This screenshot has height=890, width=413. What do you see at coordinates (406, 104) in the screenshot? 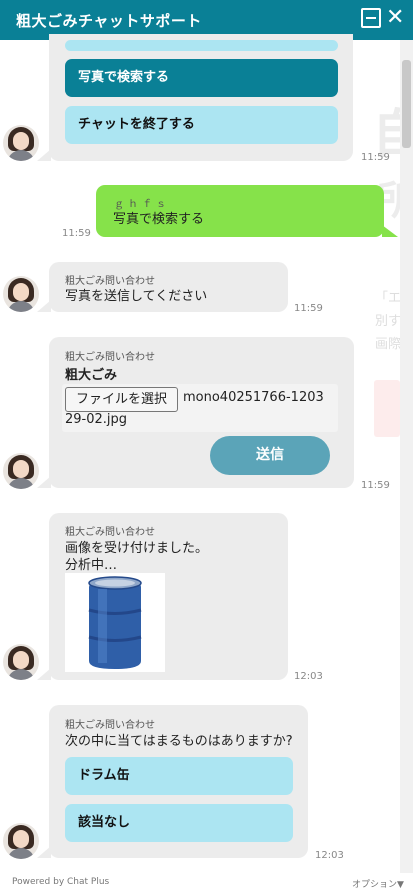
I see `scrollbar-thumb` at bounding box center [406, 104].